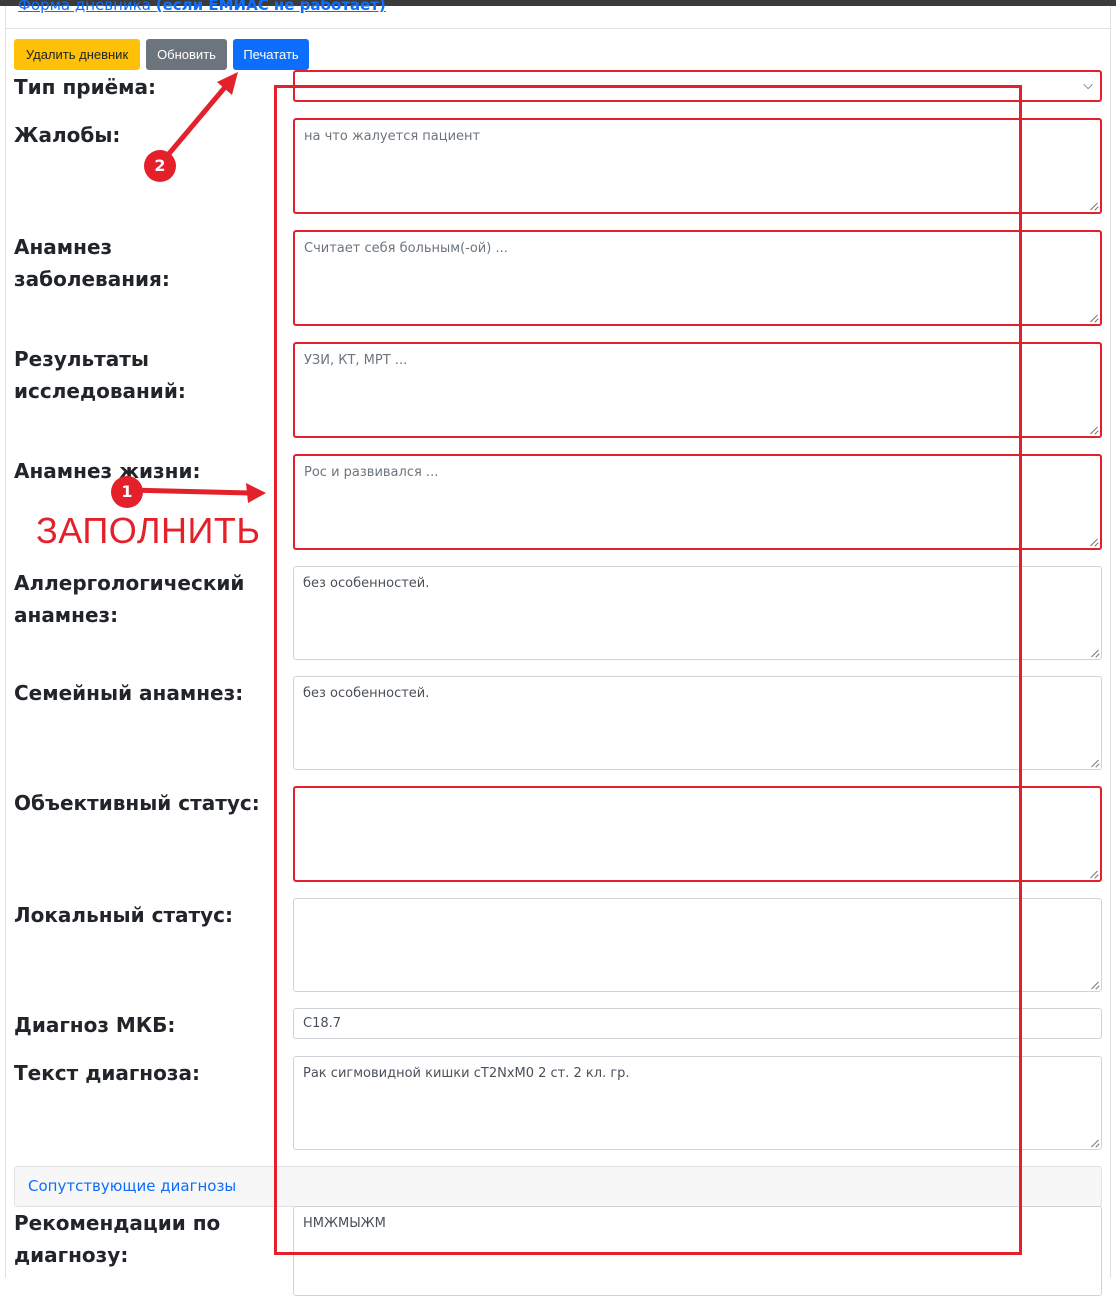 This screenshot has height=1296, width=1116. What do you see at coordinates (558, 28) in the screenshot?
I see `header-divider` at bounding box center [558, 28].